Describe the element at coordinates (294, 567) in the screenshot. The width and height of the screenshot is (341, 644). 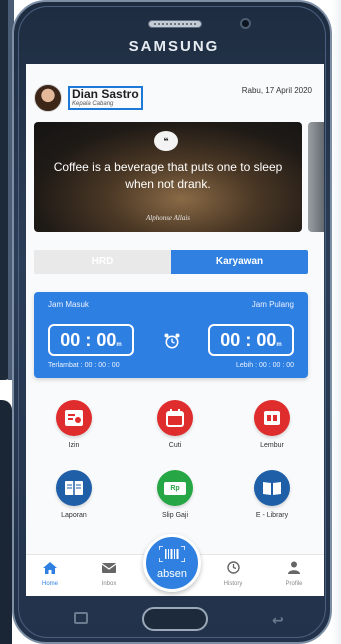
I see `user-icon` at that location.